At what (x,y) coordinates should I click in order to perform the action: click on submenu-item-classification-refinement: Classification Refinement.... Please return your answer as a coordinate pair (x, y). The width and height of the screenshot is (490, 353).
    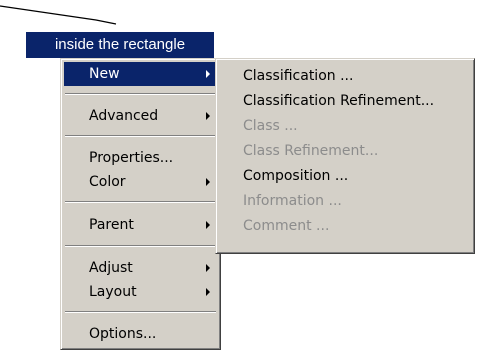
    Looking at the image, I should click on (345, 101).